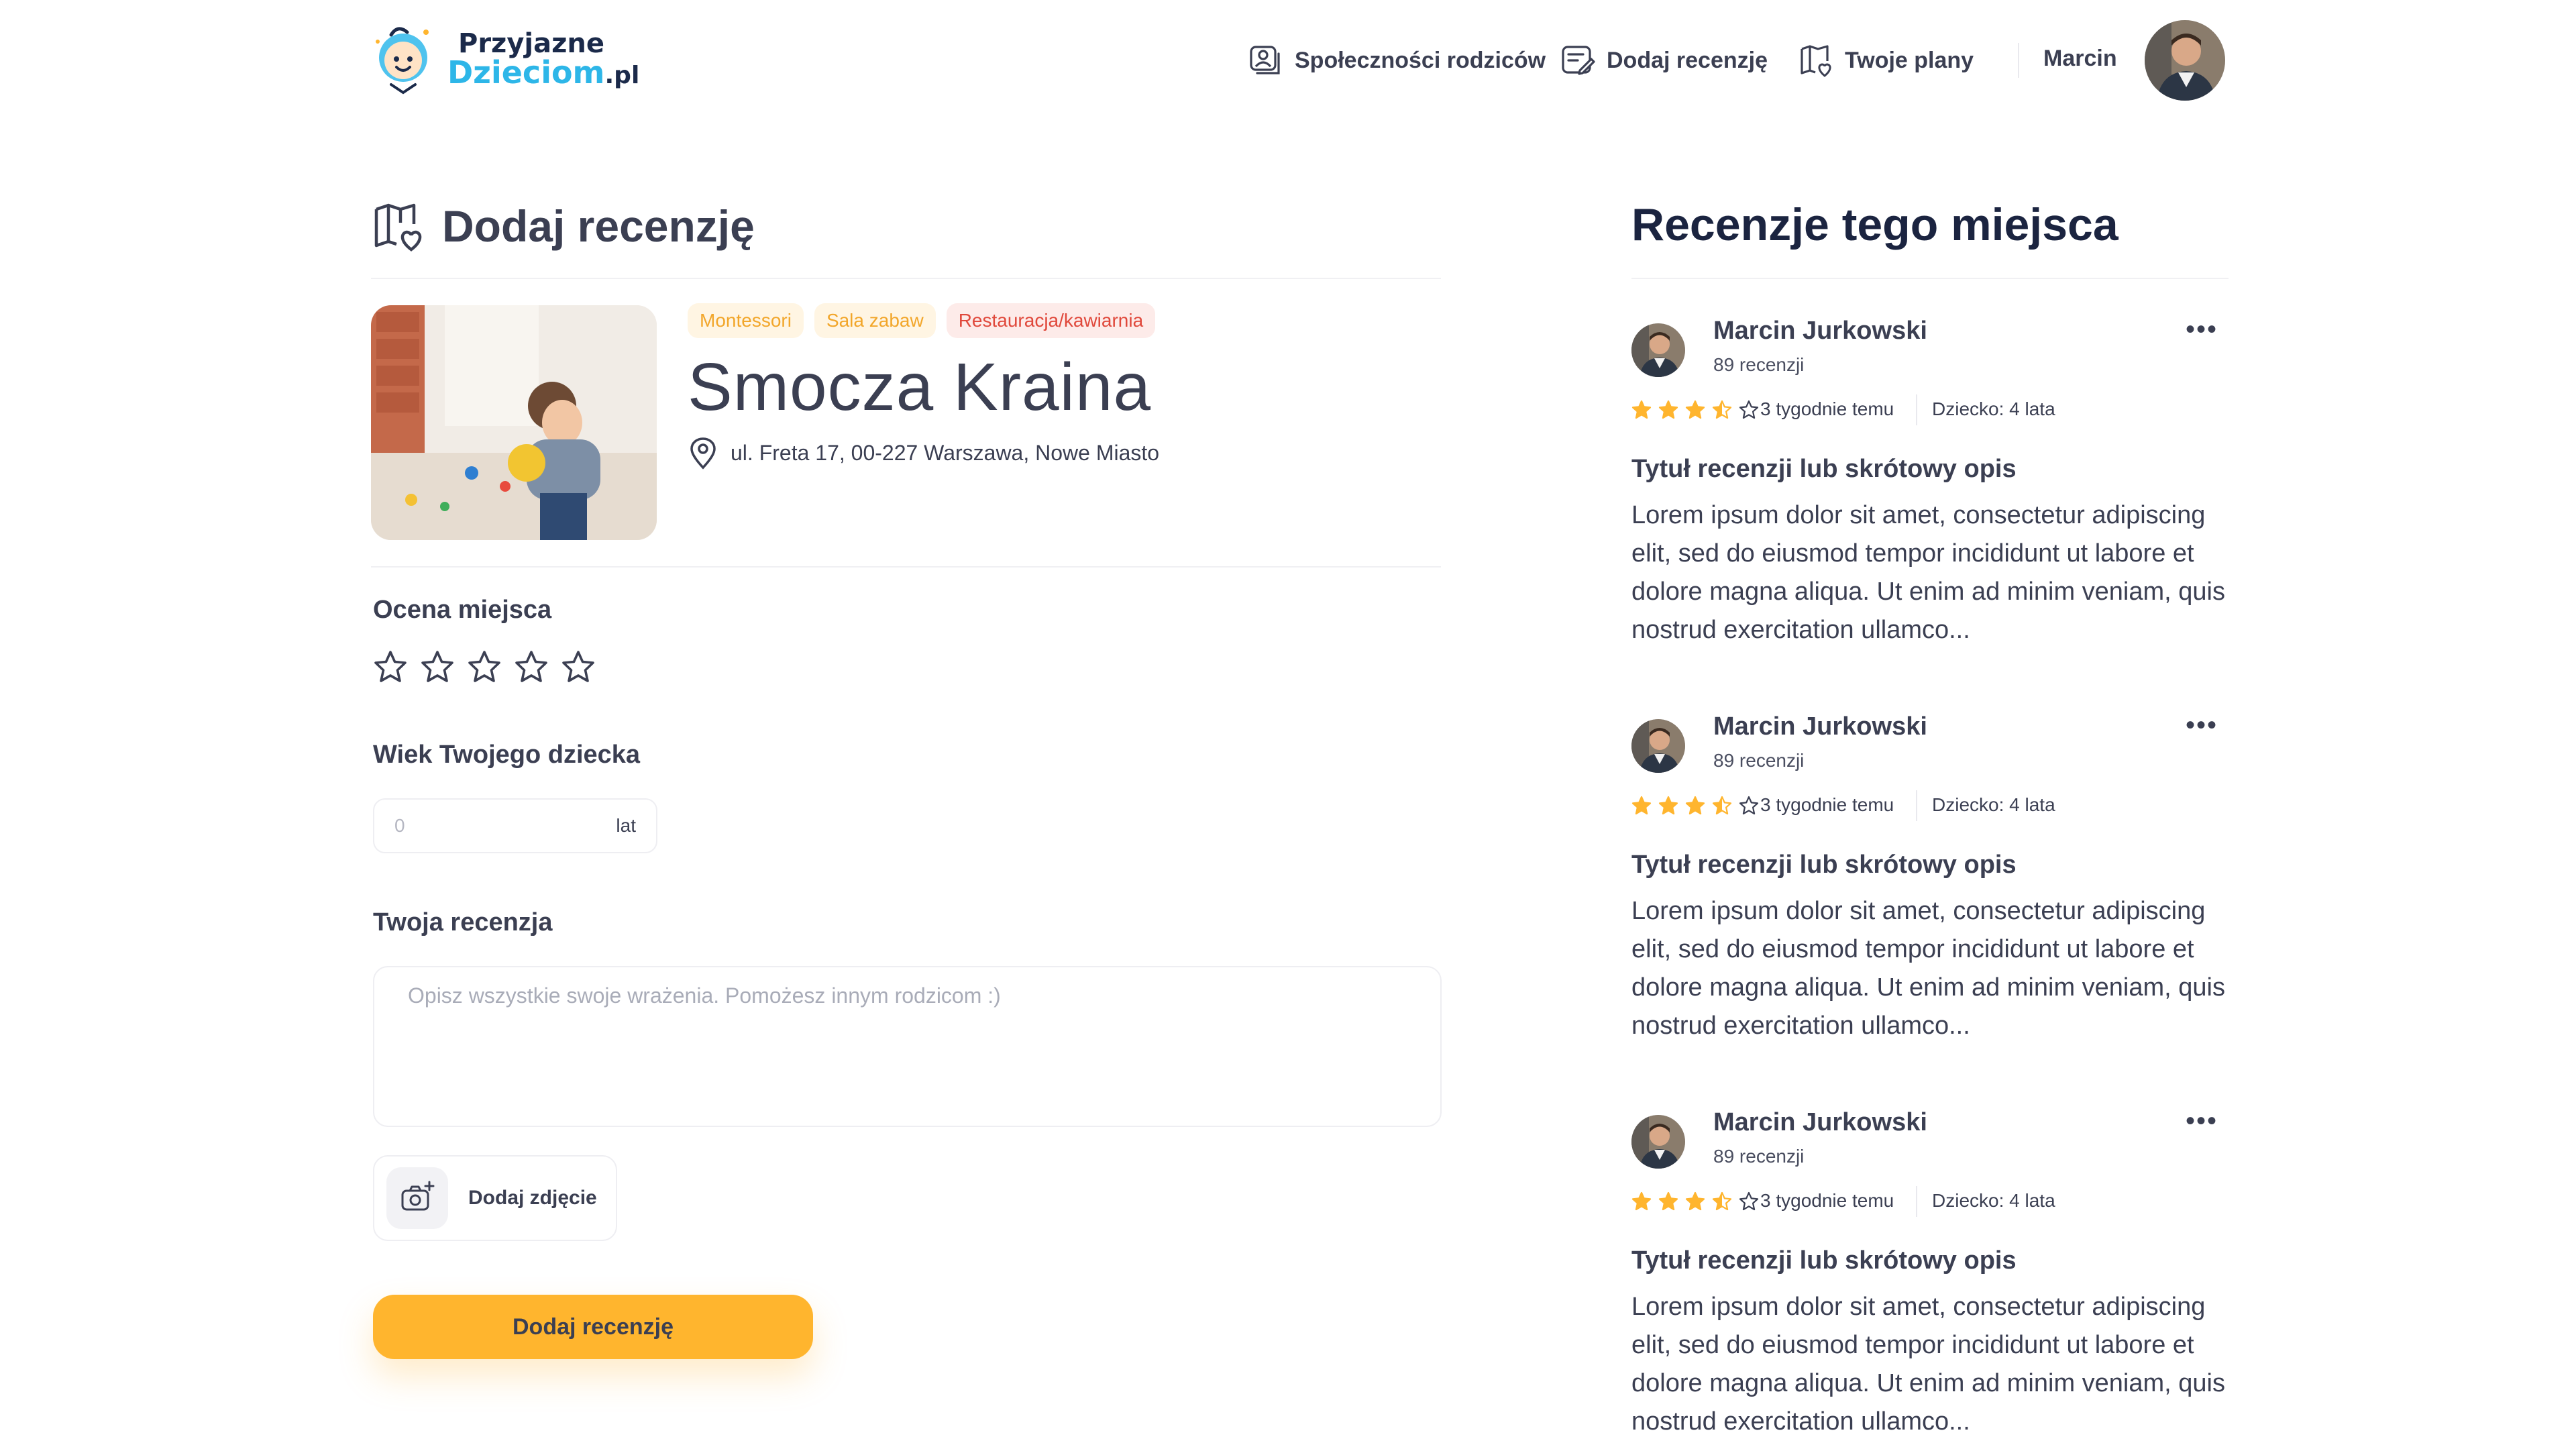 This screenshot has height=1449, width=2576. What do you see at coordinates (1265, 60) in the screenshot?
I see `community-icon` at bounding box center [1265, 60].